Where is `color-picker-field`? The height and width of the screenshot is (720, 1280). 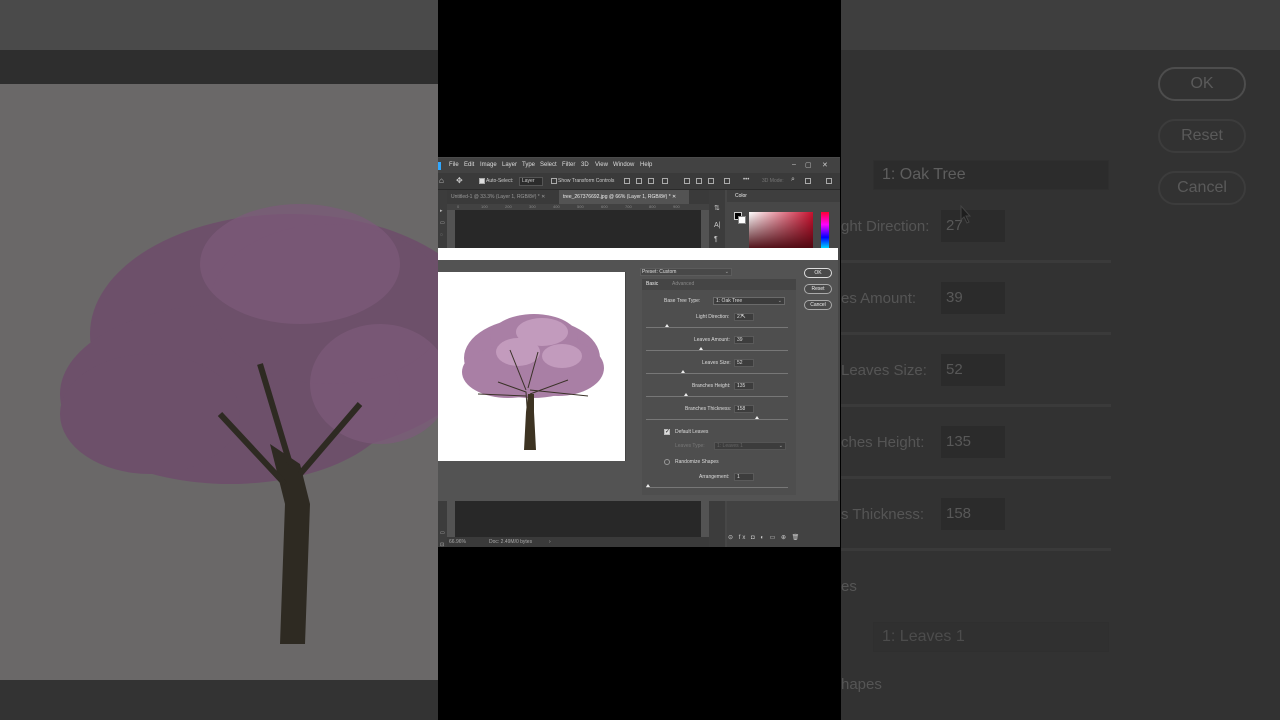
color-picker-field is located at coordinates (781, 231).